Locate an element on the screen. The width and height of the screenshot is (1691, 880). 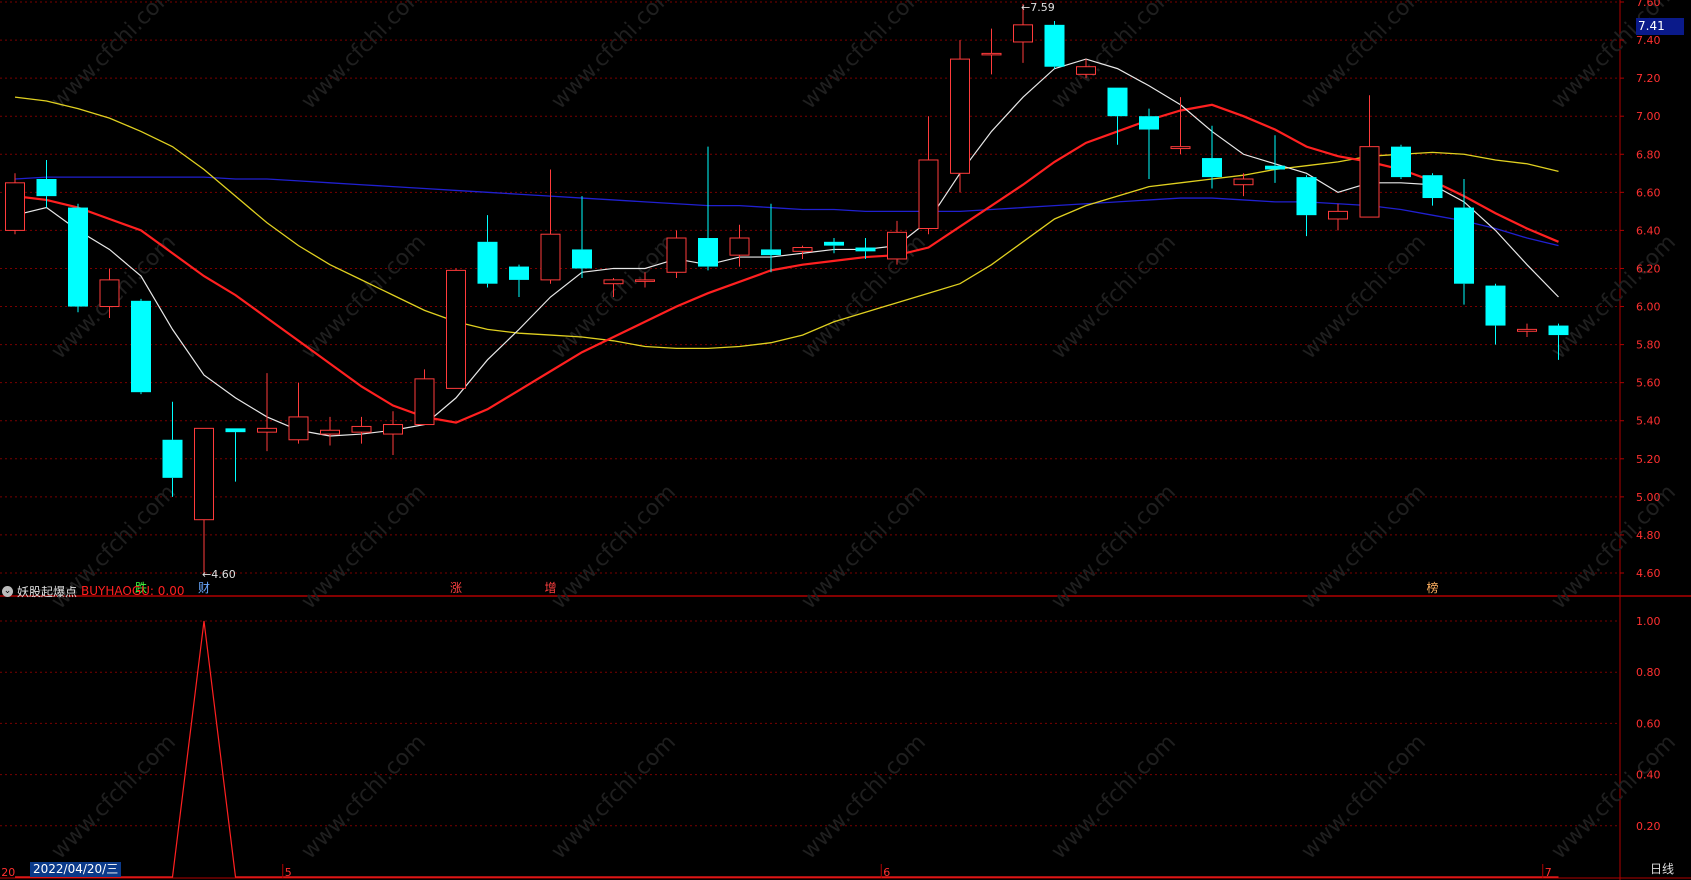
price-tick-label: 7.00 is located at coordinates (1648, 116).